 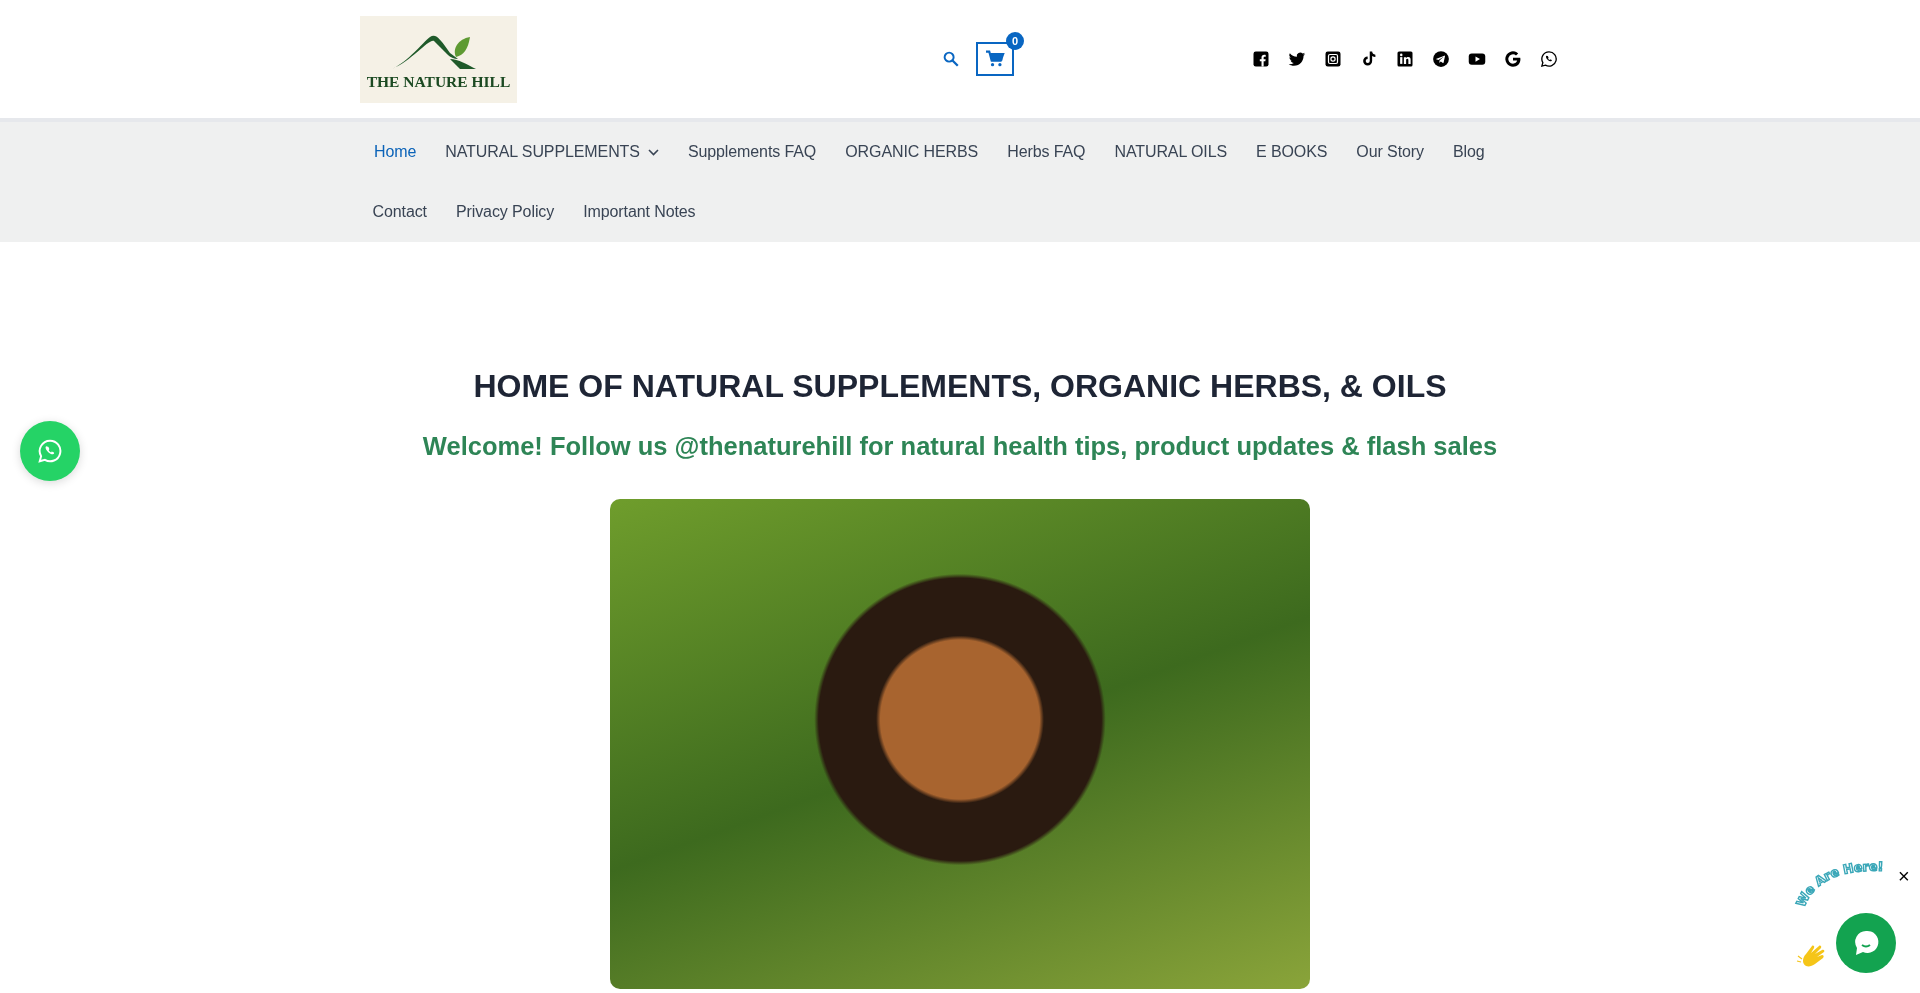 What do you see at coordinates (1170, 152) in the screenshot?
I see `nav-link: NATURAL OILS` at bounding box center [1170, 152].